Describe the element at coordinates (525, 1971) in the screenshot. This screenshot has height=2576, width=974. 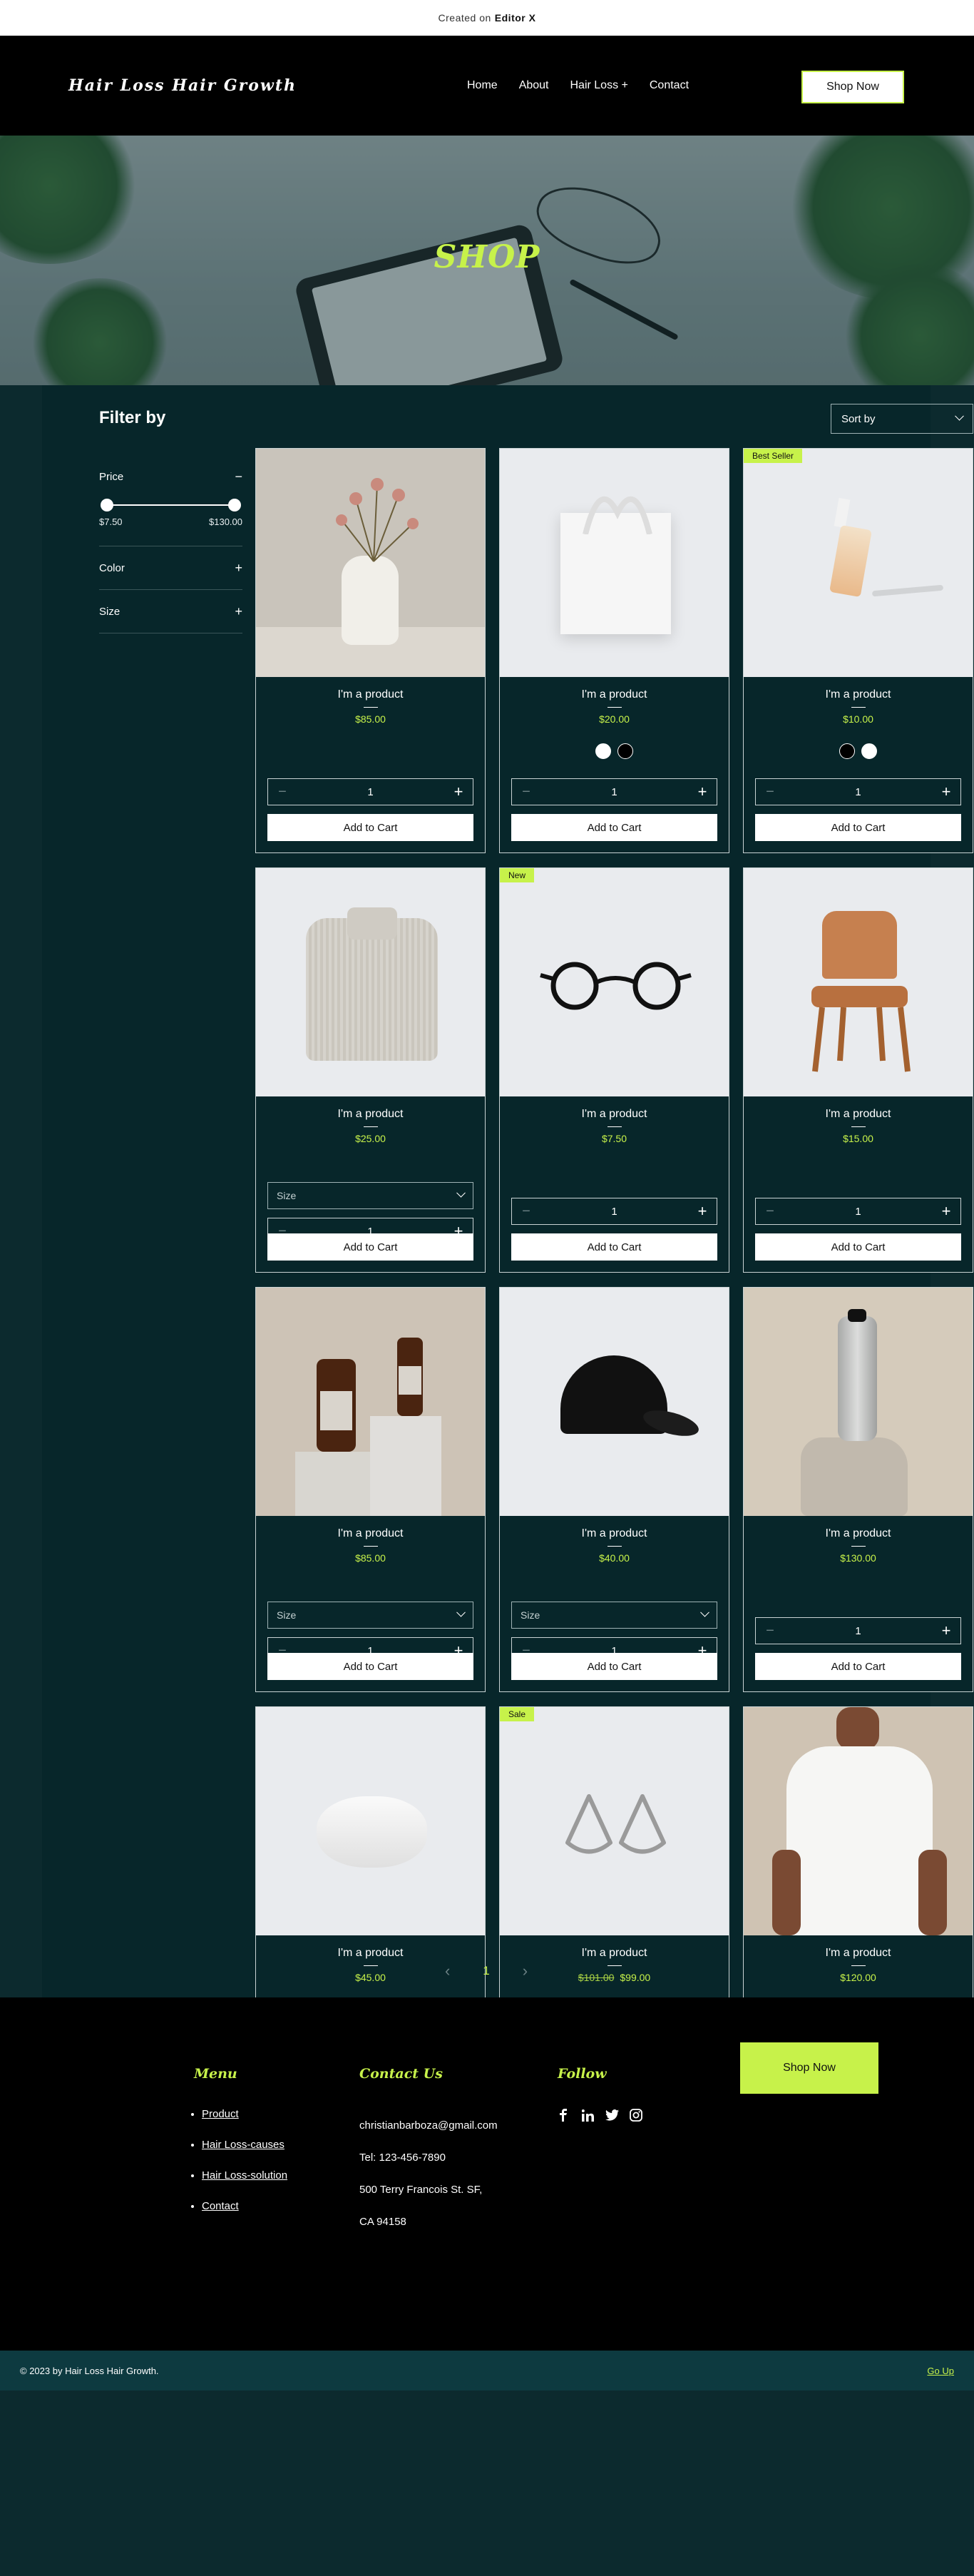
I see `next-page-icon: ›` at that location.